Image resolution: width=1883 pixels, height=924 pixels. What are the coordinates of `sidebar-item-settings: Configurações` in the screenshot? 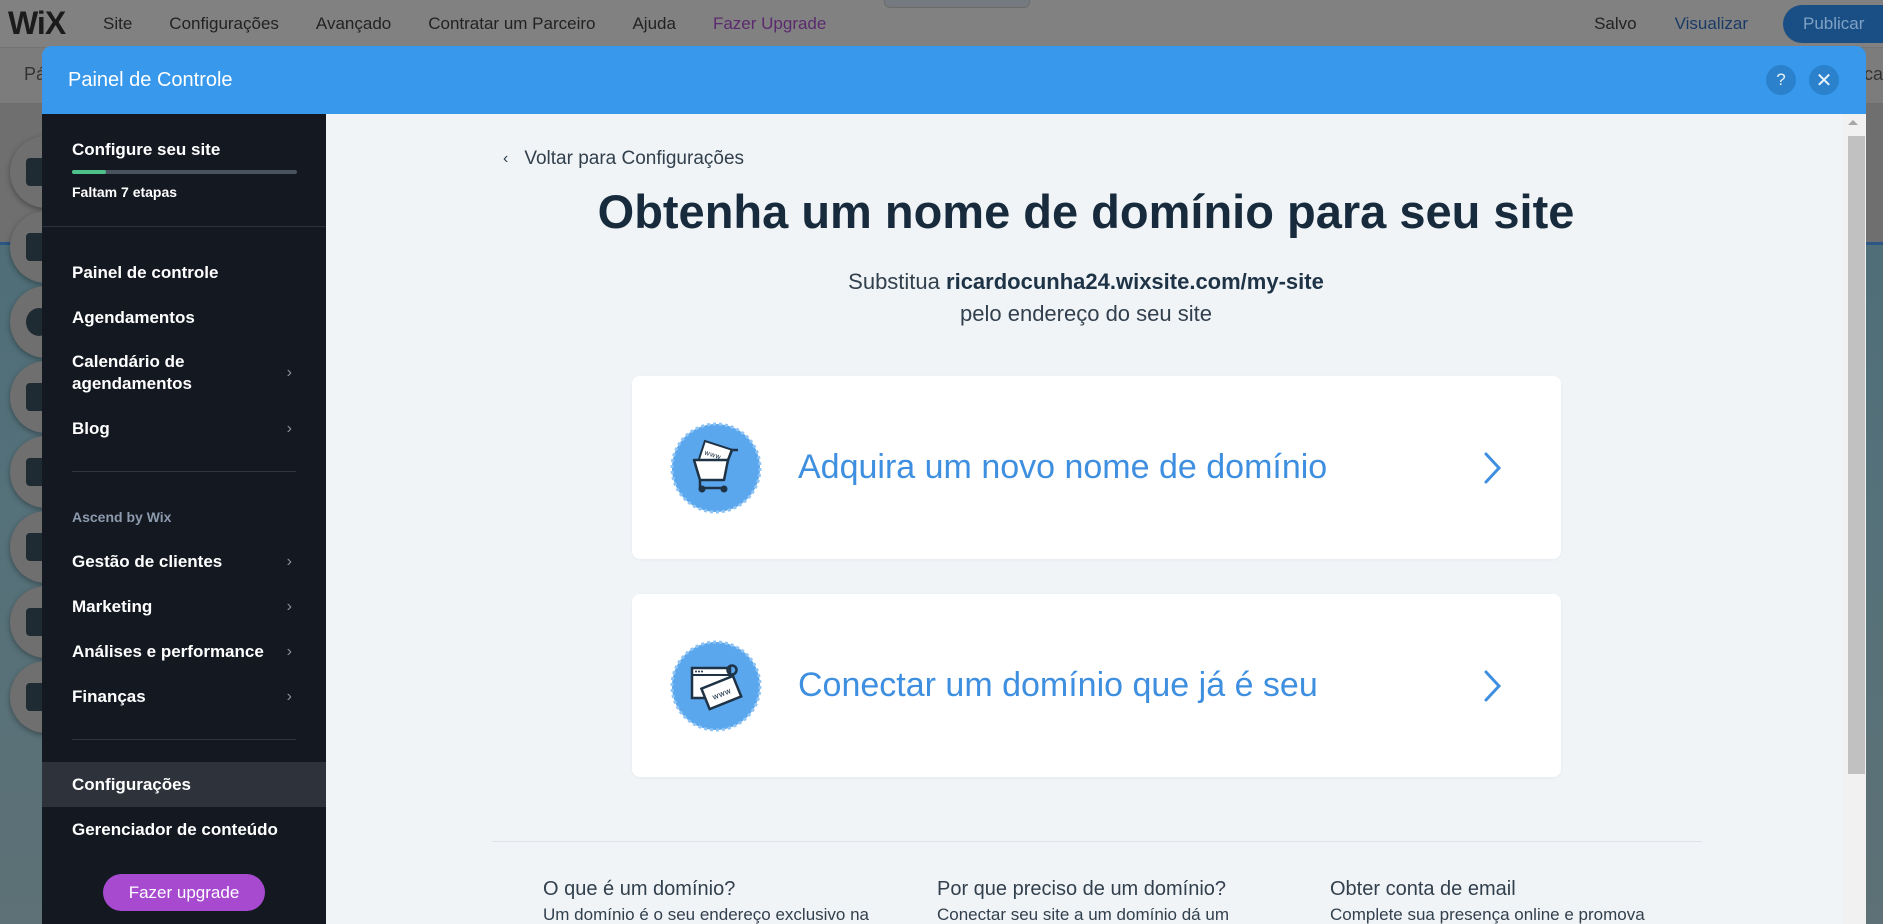 It's located at (184, 784).